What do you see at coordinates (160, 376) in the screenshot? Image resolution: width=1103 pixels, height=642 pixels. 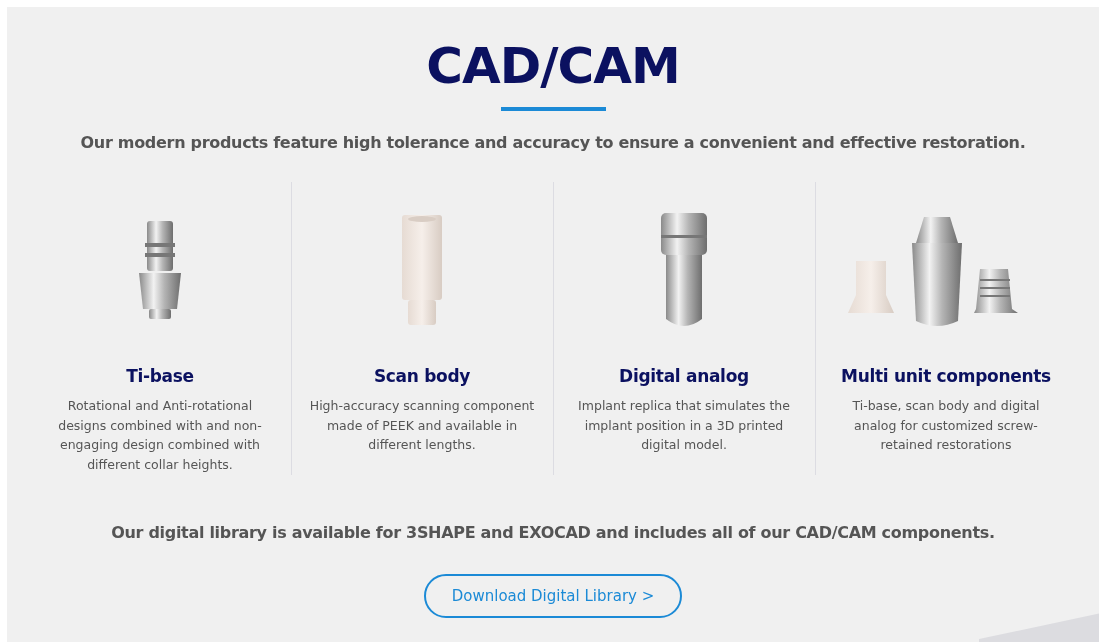 I see `product-title: Ti-base` at bounding box center [160, 376].